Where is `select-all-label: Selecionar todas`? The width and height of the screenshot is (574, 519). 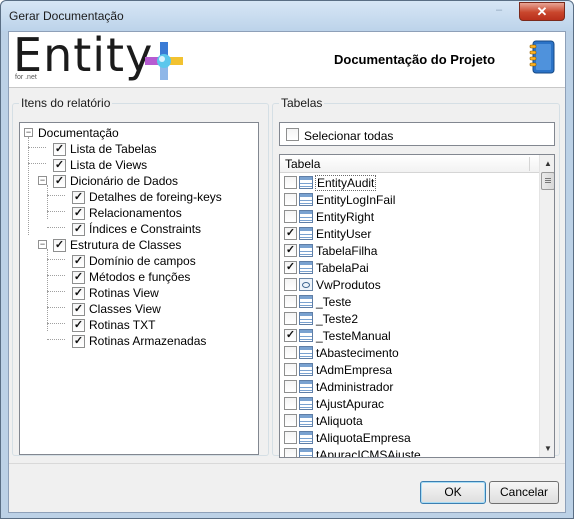 select-all-label: Selecionar todas is located at coordinates (348, 136).